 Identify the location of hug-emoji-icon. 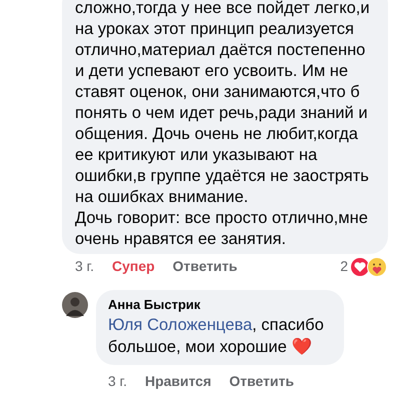
(377, 266).